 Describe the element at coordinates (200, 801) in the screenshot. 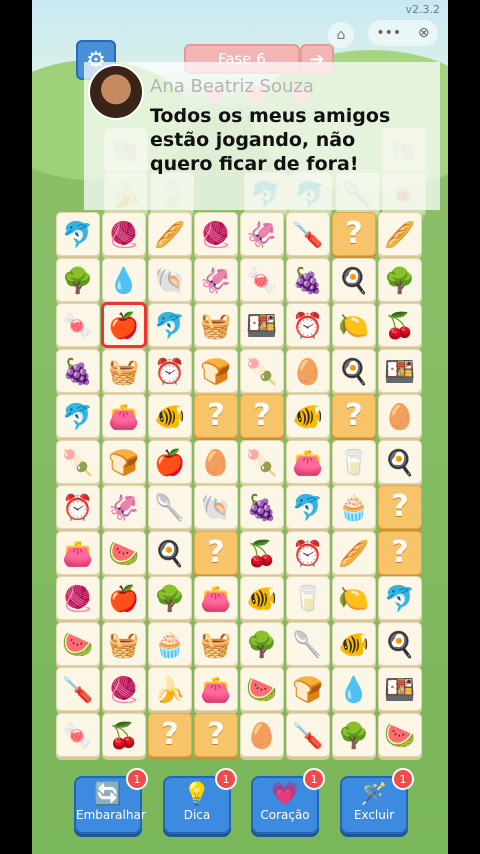

I see `powerup-dica-button: 💡 Dica 1` at that location.